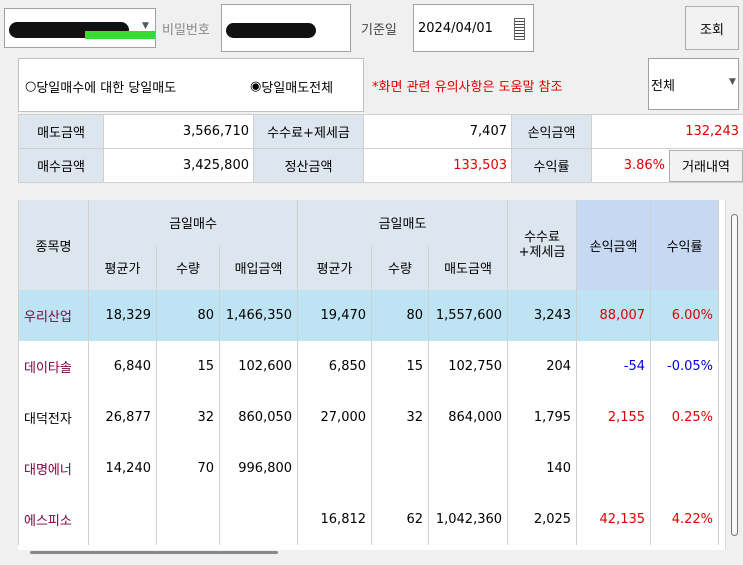  What do you see at coordinates (685, 519) in the screenshot?
I see `return-rate: 4.22%` at bounding box center [685, 519].